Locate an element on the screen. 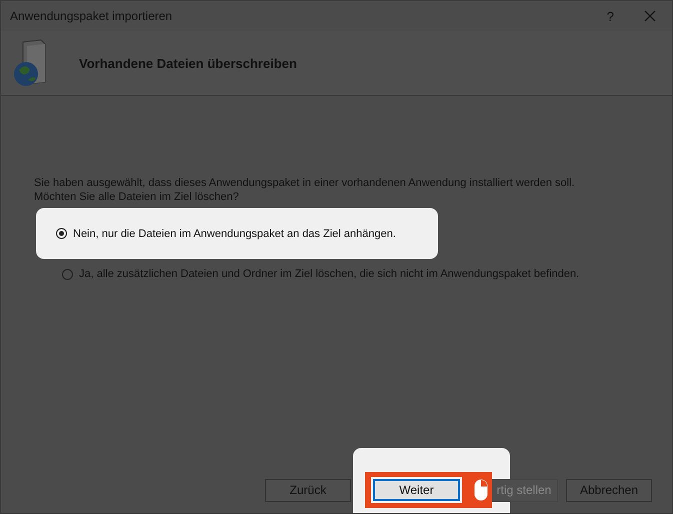 The image size is (673, 514). dialog-button: Zurück is located at coordinates (308, 490).